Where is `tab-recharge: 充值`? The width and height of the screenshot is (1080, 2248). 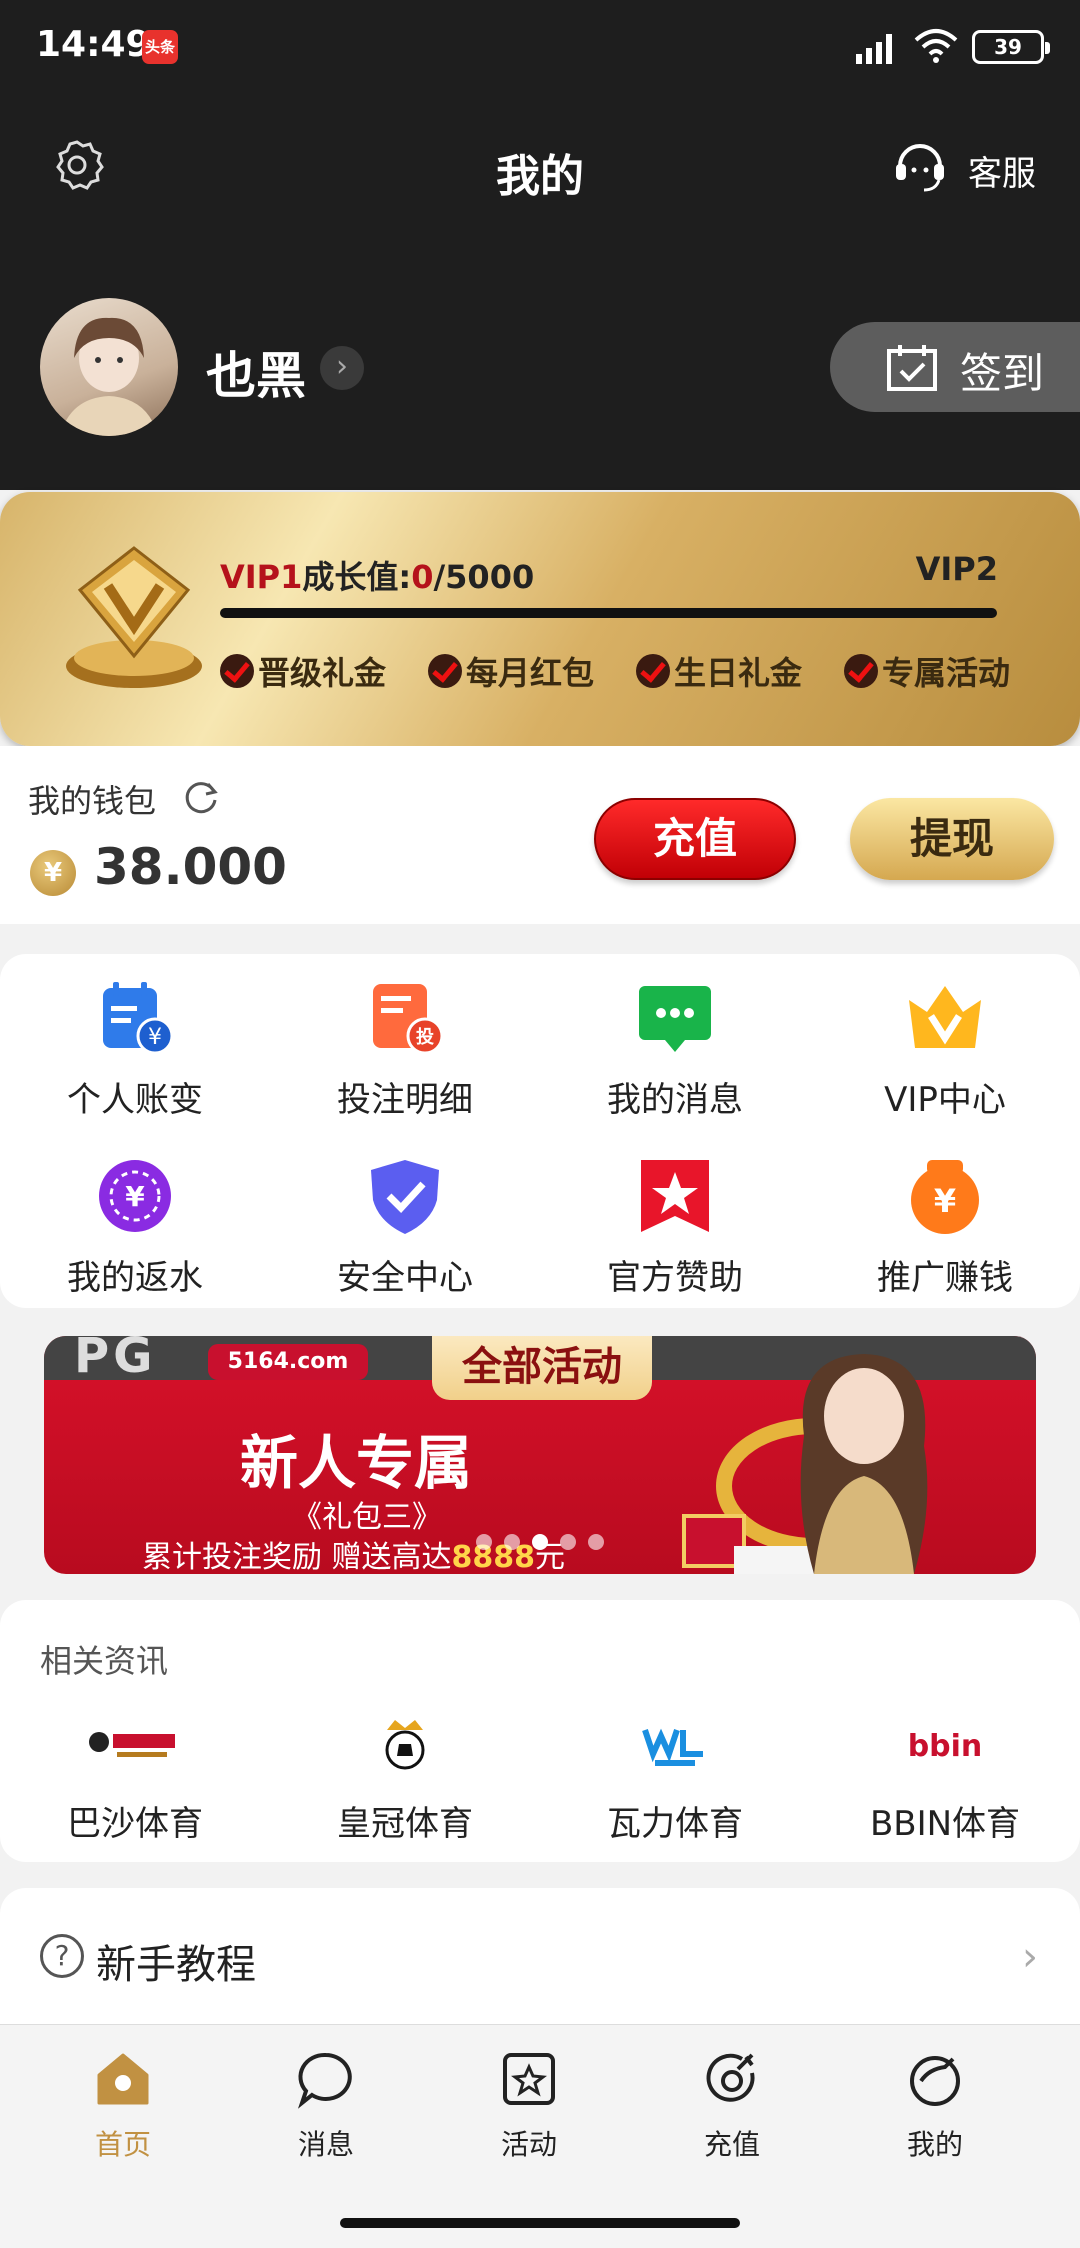
tab-recharge: 充值 is located at coordinates (732, 2109).